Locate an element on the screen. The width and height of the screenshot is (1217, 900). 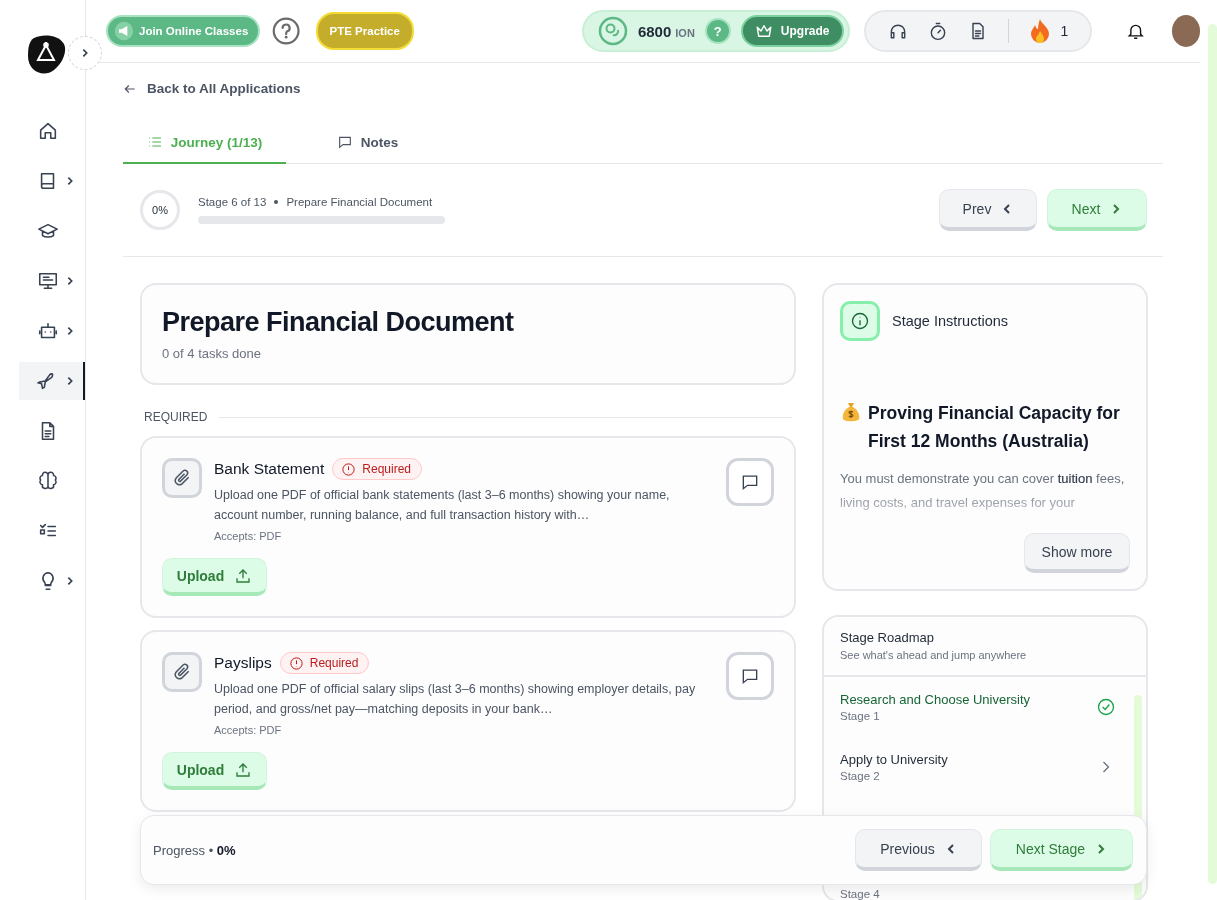
roadmap-stage-item: Research and Choose University Stage 1 is located at coordinates (978, 707).